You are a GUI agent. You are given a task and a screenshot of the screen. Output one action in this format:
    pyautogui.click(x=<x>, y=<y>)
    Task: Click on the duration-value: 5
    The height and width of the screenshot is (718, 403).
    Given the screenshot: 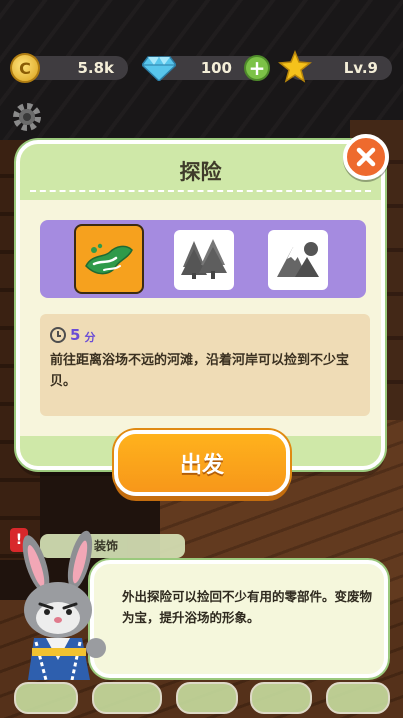 What is the action you would take?
    pyautogui.click(x=75, y=335)
    